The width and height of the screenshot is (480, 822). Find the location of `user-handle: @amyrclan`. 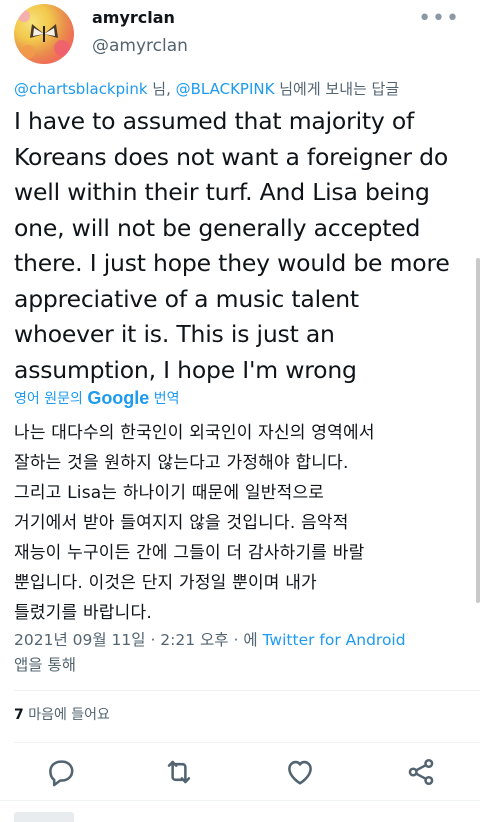

user-handle: @amyrclan is located at coordinates (140, 46).